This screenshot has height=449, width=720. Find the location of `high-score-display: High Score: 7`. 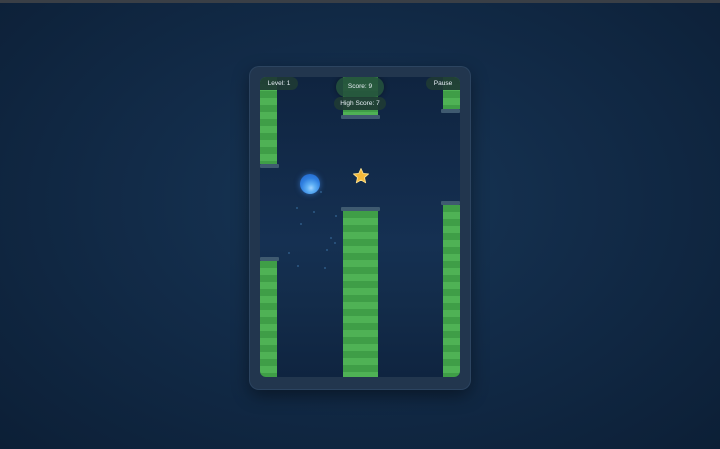

high-score-display: High Score: 7 is located at coordinates (360, 103).